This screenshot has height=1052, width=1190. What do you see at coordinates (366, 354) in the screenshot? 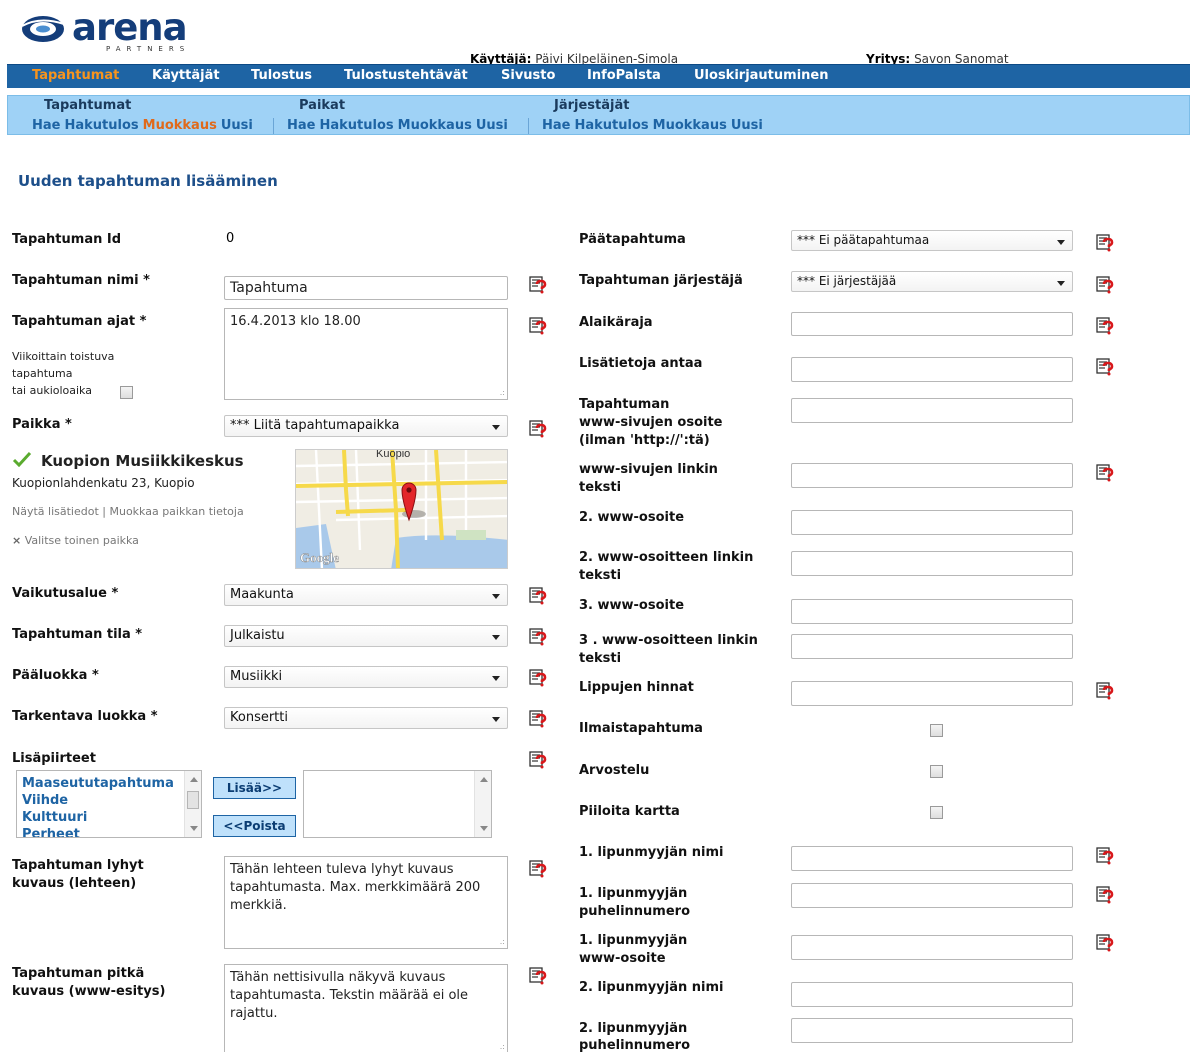
I see `event-times-textarea: 16.4.2013 klo 18.00 .:` at bounding box center [366, 354].